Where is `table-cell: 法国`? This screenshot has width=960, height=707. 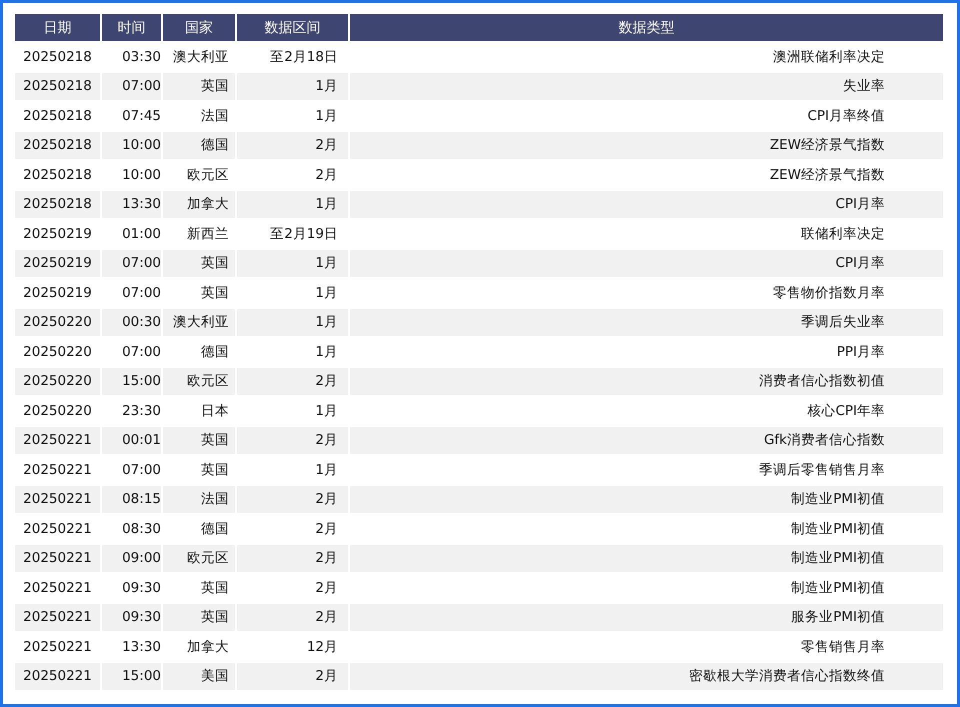 table-cell: 法国 is located at coordinates (199, 499).